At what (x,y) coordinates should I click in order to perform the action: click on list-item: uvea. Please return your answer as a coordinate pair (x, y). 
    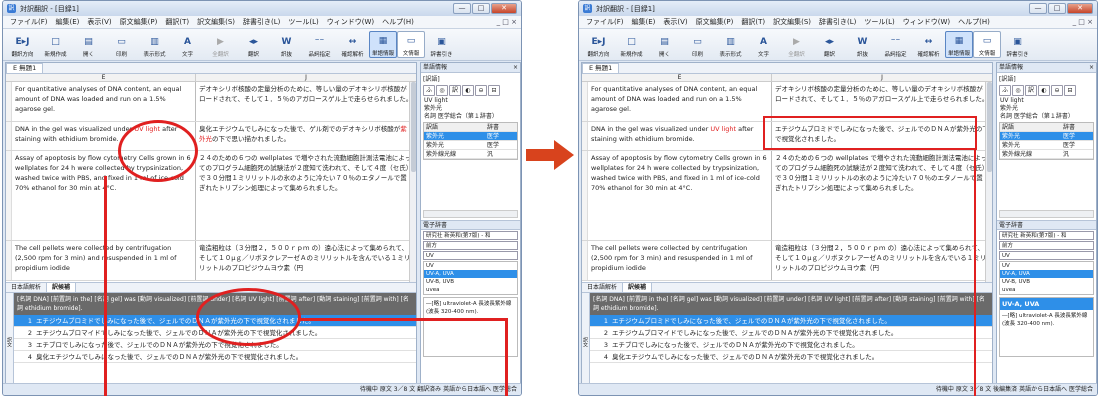
    Looking at the image, I should click on (470, 290).